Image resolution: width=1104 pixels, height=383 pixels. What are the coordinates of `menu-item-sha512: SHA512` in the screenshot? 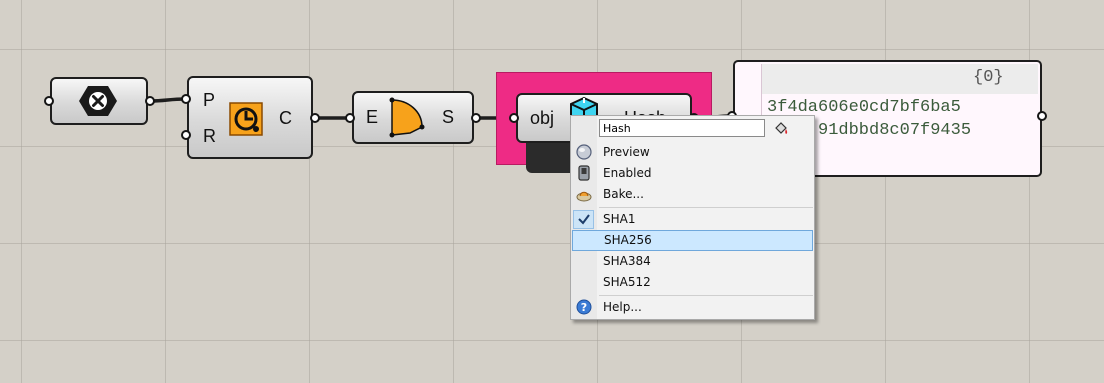 It's located at (692, 282).